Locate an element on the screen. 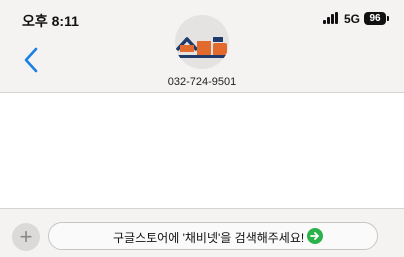 The height and width of the screenshot is (257, 404). house-logo-icon is located at coordinates (201, 47).